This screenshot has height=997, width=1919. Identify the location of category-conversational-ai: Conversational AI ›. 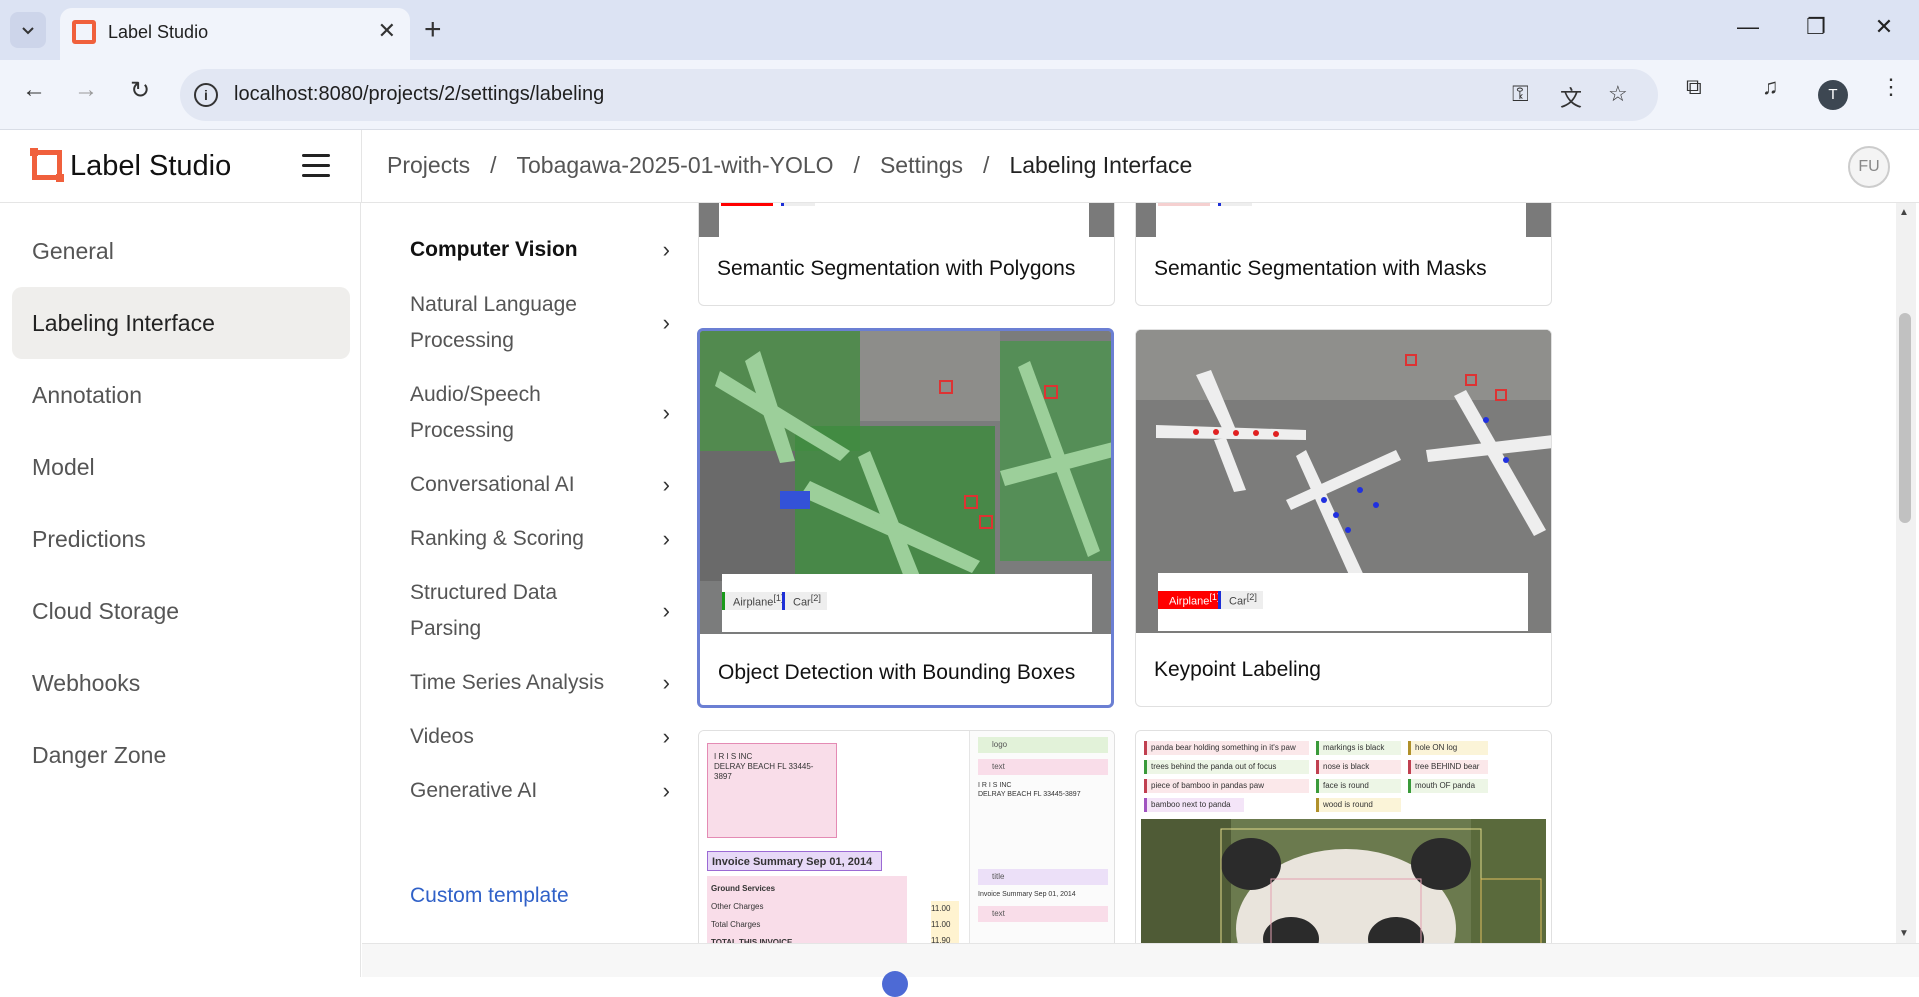
(540, 485).